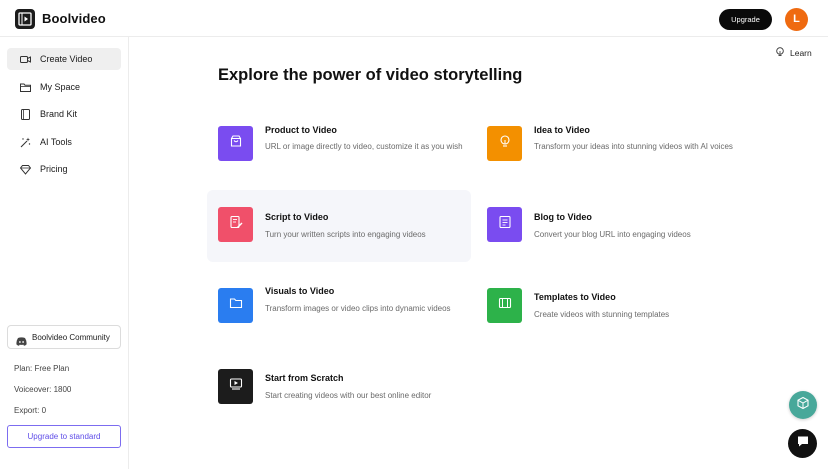 This screenshot has height=469, width=828. I want to click on document-icon, so click(505, 224).